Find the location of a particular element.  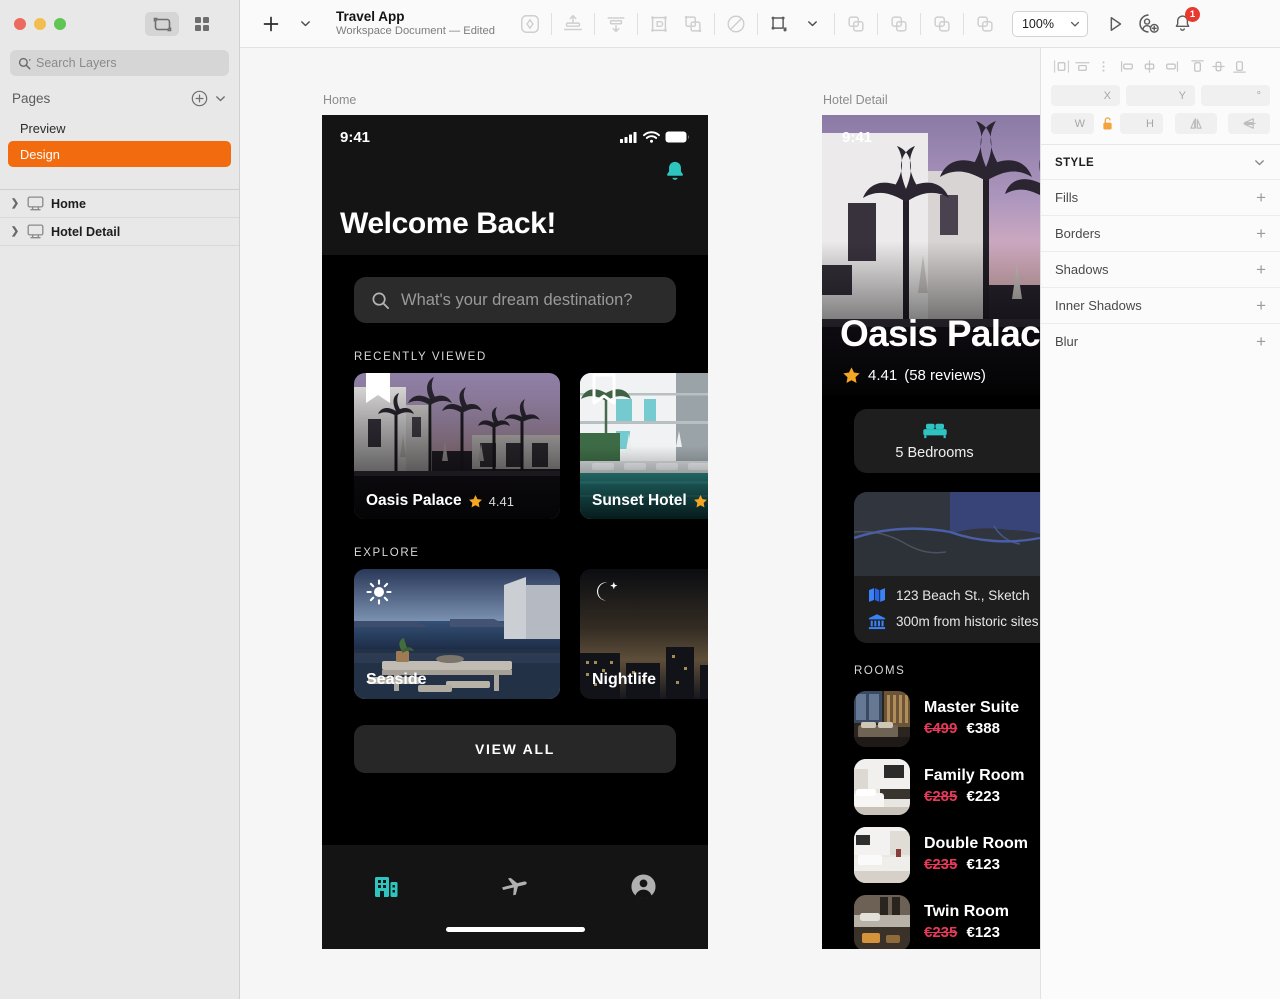

explore-card-label: Nightlife is located at coordinates (624, 679).